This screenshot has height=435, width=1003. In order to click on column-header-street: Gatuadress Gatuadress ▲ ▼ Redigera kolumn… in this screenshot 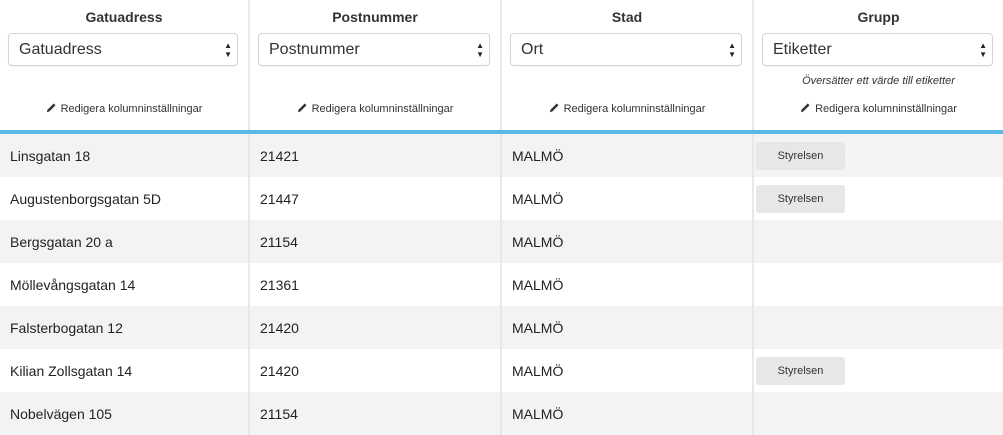, I will do `click(125, 65)`.